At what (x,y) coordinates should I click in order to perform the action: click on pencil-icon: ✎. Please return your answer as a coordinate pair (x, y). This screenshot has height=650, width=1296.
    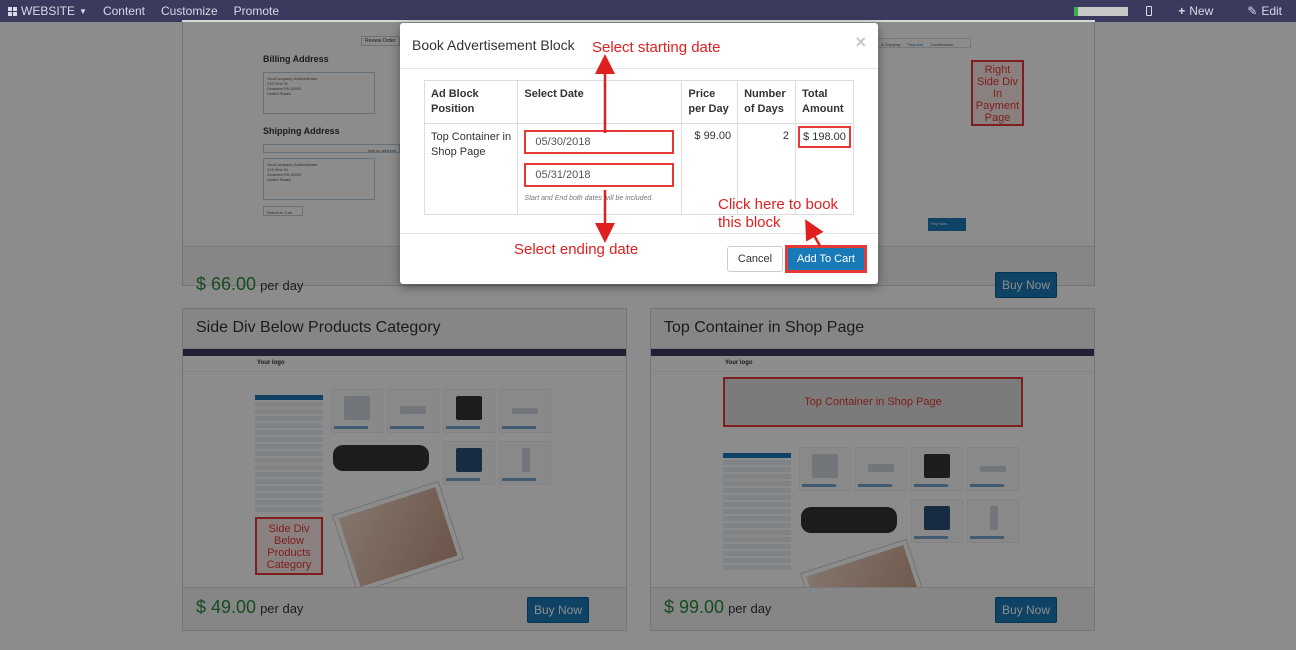
    Looking at the image, I should click on (1252, 11).